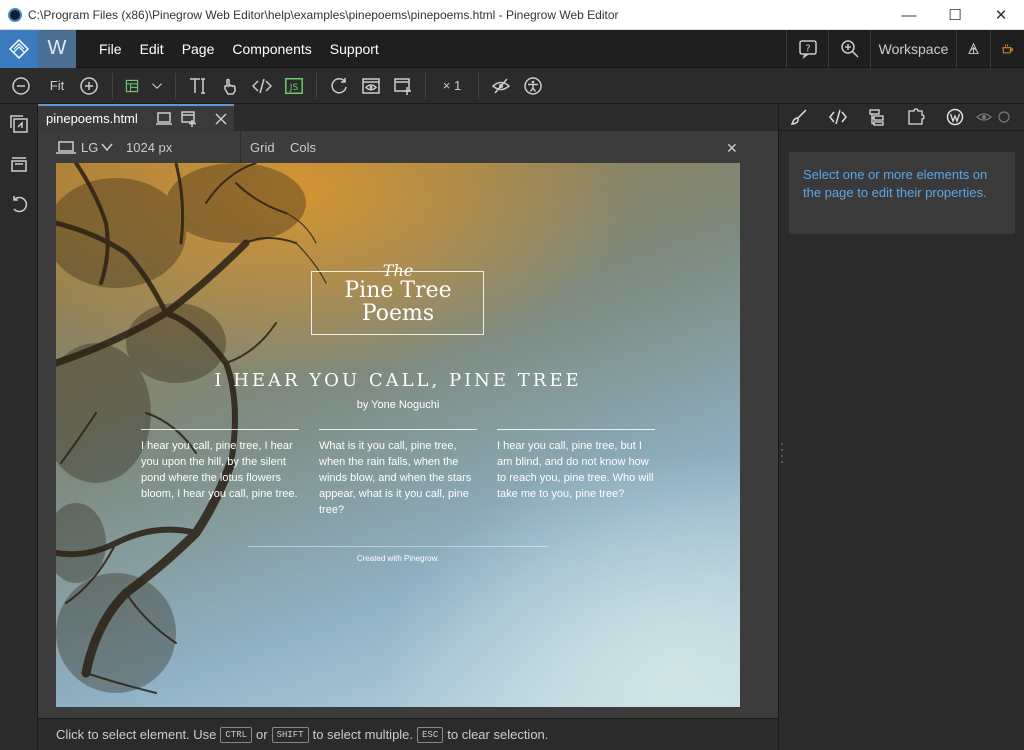  What do you see at coordinates (262, 734) in the screenshot?
I see `status-text-2: or` at bounding box center [262, 734].